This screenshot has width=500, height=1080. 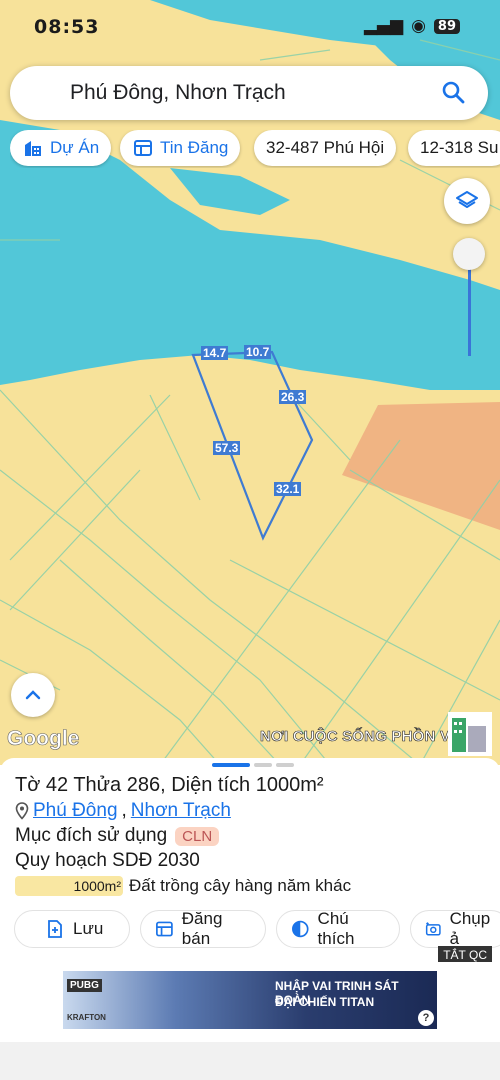 What do you see at coordinates (143, 148) in the screenshot?
I see `listing-icon` at bounding box center [143, 148].